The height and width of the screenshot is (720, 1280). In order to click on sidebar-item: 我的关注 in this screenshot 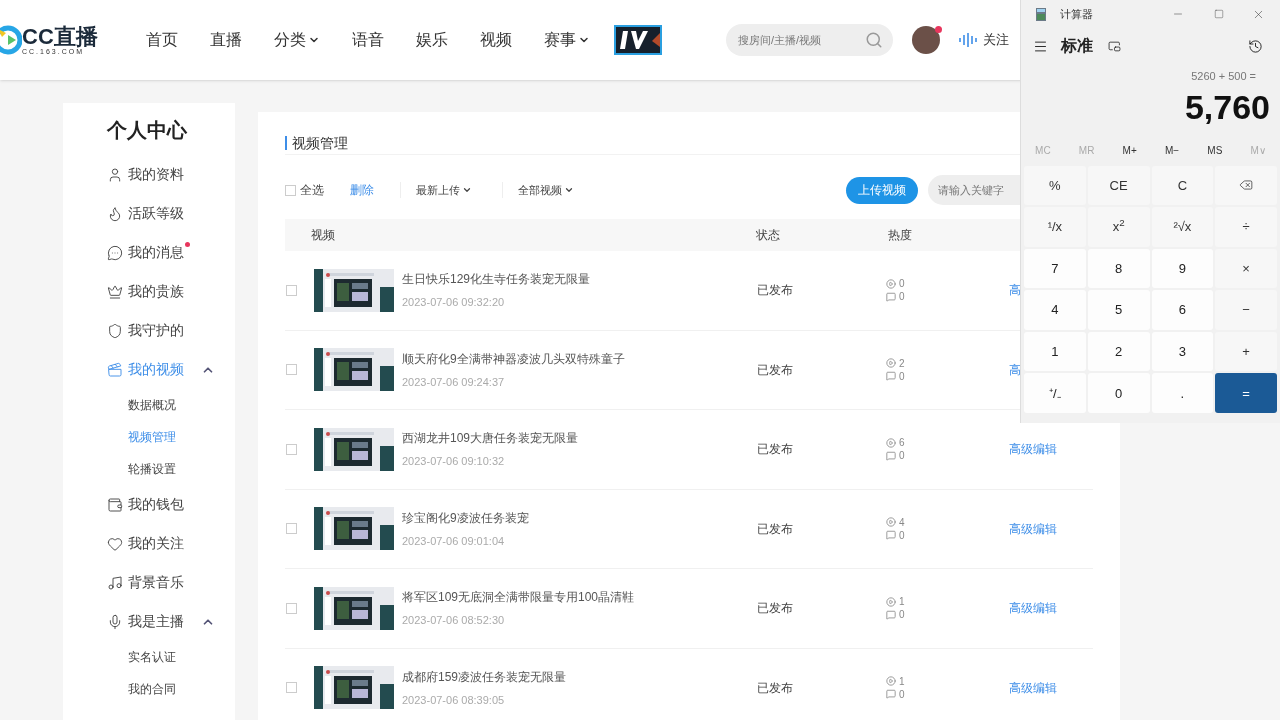, I will do `click(148, 543)`.